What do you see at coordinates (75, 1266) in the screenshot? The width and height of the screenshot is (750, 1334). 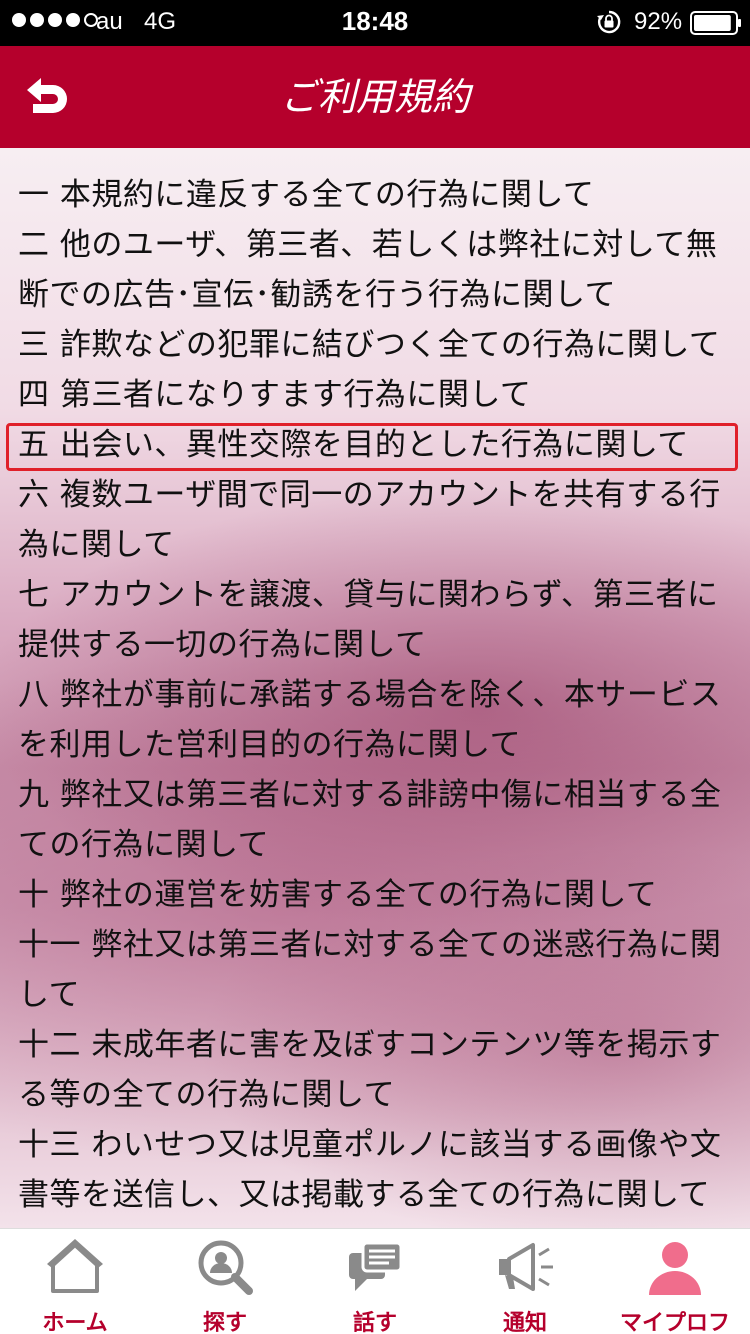 I see `home-icon` at bounding box center [75, 1266].